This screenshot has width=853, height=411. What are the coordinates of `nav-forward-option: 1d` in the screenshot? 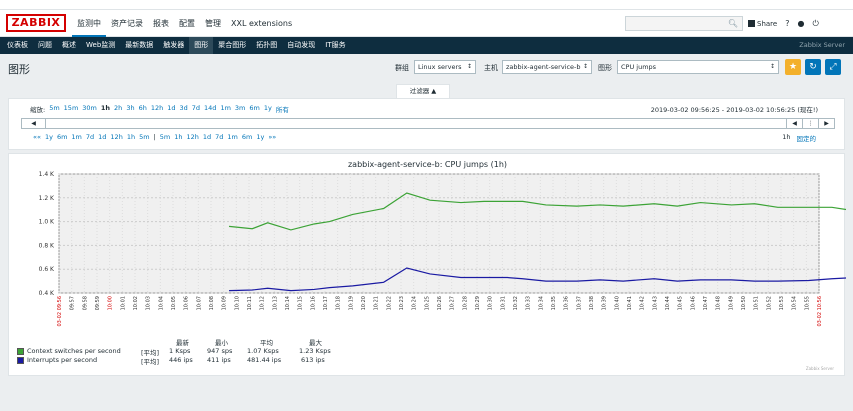 It's located at (207, 137).